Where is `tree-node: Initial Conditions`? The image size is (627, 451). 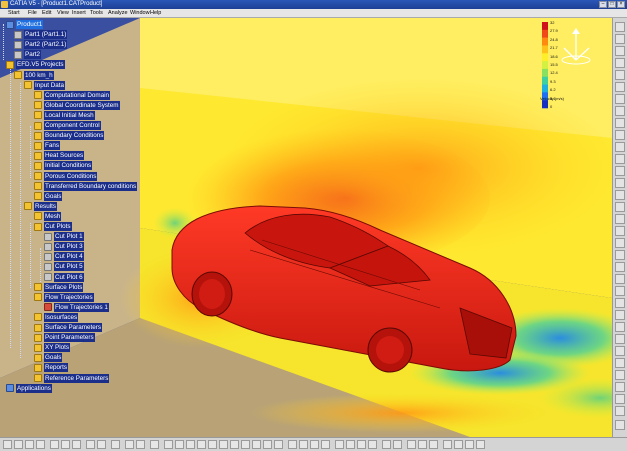
tree-node: Initial Conditions is located at coordinates (63, 166).